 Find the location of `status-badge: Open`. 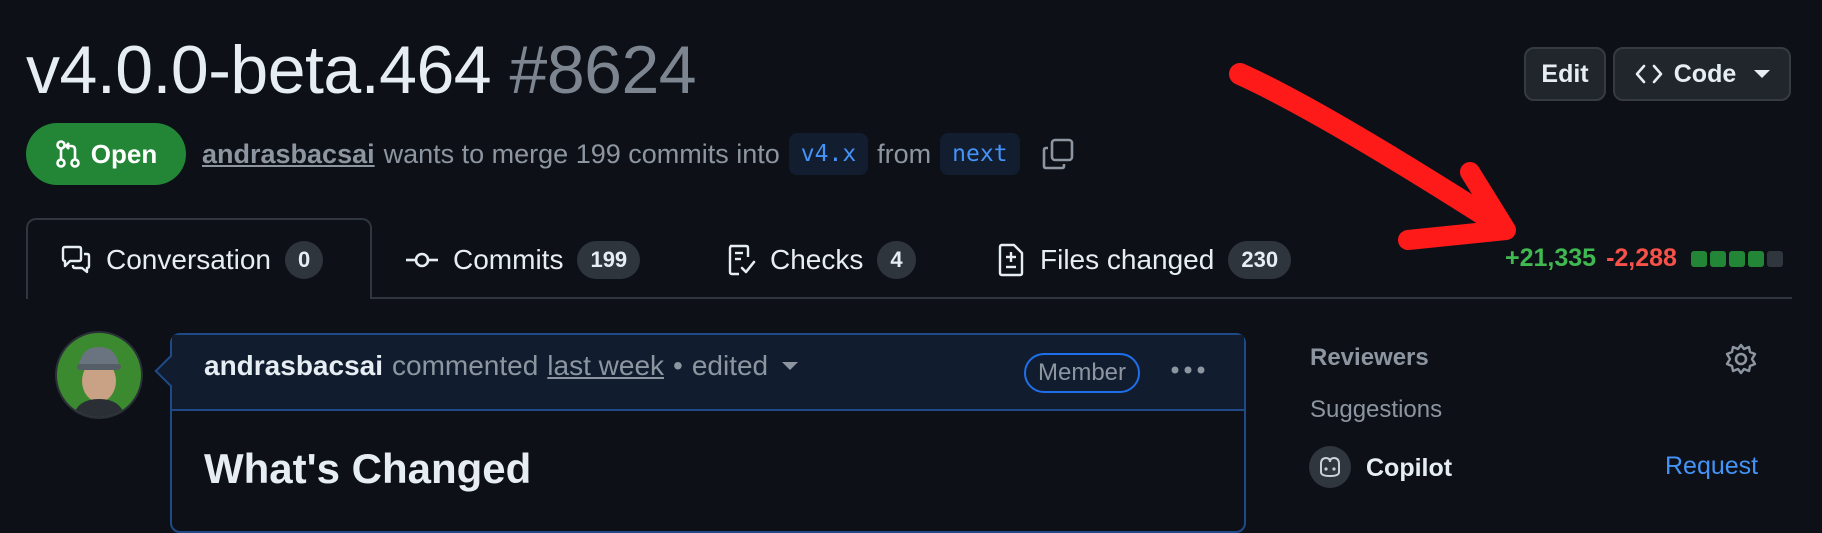

status-badge: Open is located at coordinates (106, 154).